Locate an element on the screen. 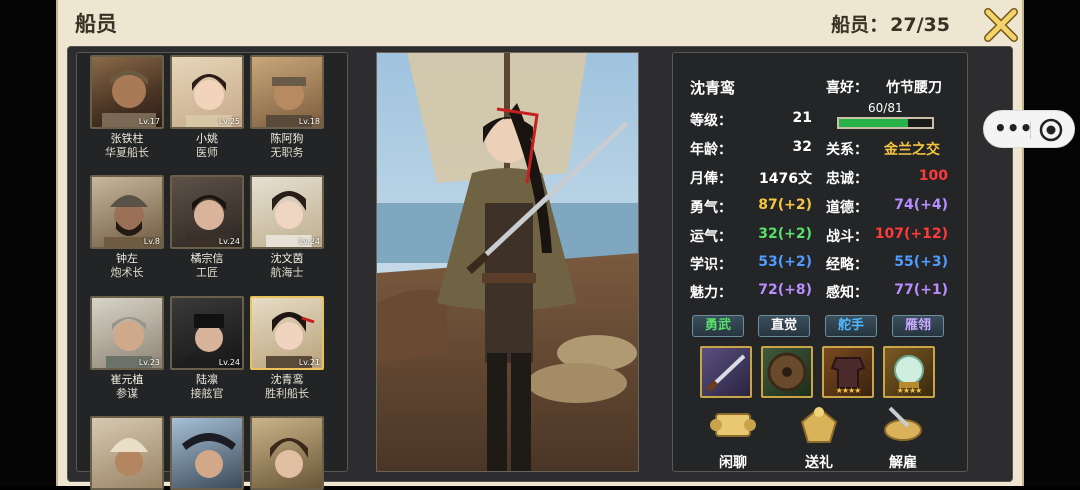 Image resolution: width=1080 pixels, height=490 pixels. age-label: 年龄： is located at coordinates (711, 150).